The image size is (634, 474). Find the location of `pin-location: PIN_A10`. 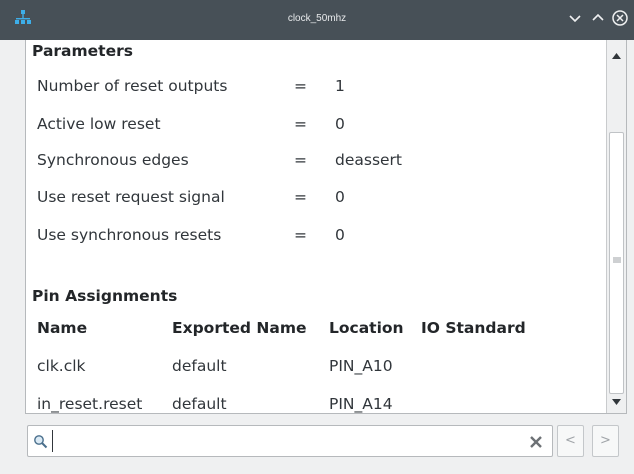

pin-location: PIN_A10 is located at coordinates (361, 366).